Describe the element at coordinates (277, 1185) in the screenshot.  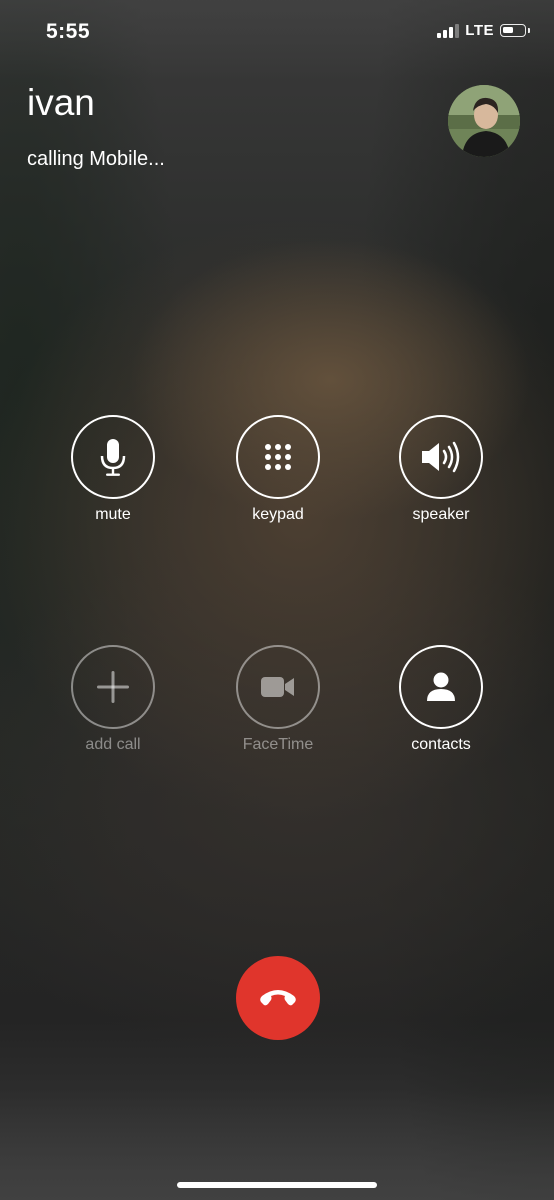
I see `home-indicator` at that location.